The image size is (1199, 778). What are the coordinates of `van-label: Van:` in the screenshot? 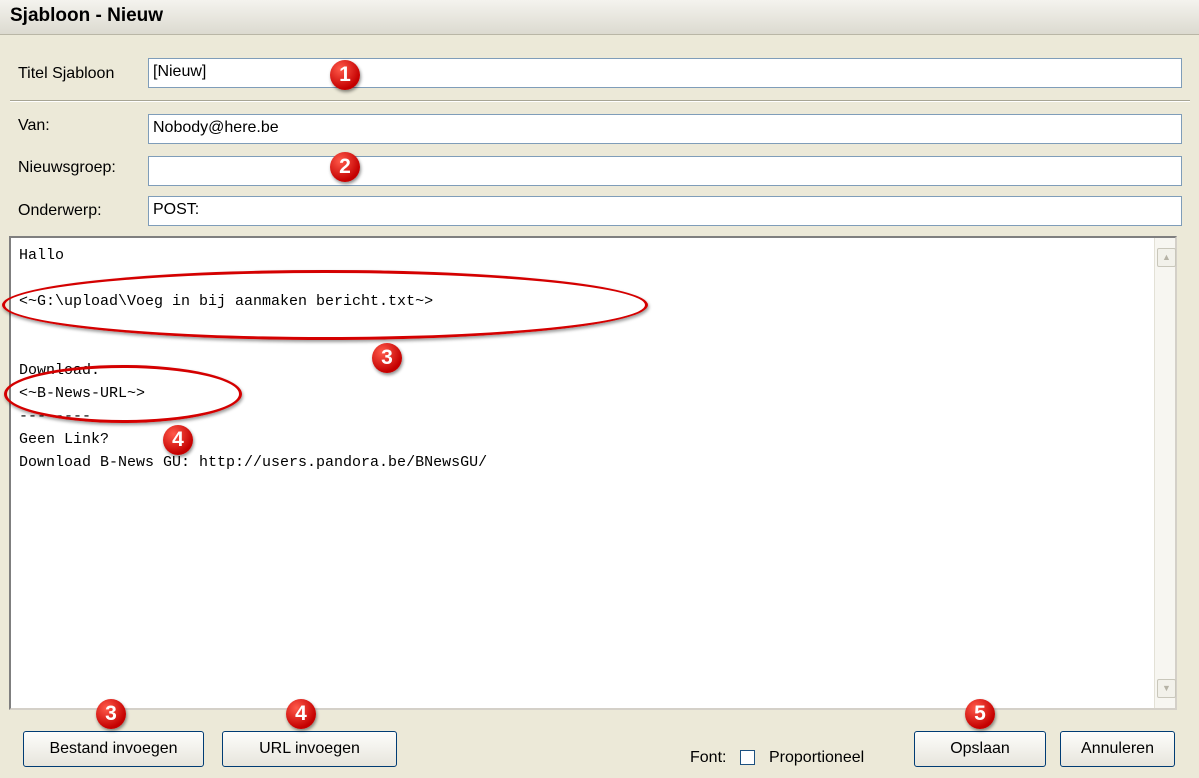 It's located at (34, 125).